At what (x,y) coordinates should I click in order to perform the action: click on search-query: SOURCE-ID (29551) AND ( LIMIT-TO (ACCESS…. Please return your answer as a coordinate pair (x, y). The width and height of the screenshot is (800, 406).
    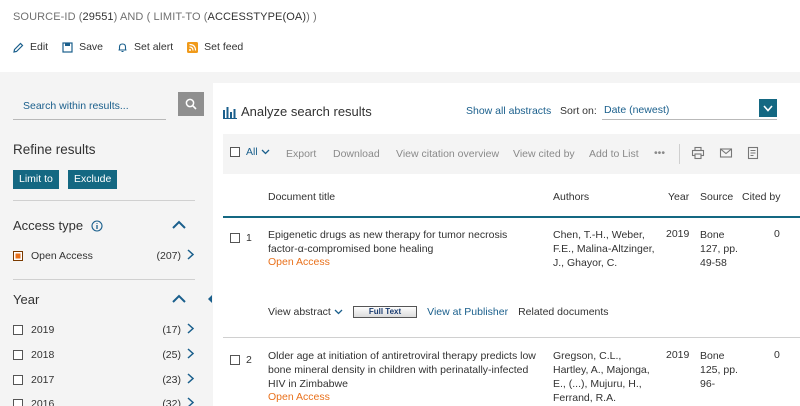
    Looking at the image, I should click on (165, 17).